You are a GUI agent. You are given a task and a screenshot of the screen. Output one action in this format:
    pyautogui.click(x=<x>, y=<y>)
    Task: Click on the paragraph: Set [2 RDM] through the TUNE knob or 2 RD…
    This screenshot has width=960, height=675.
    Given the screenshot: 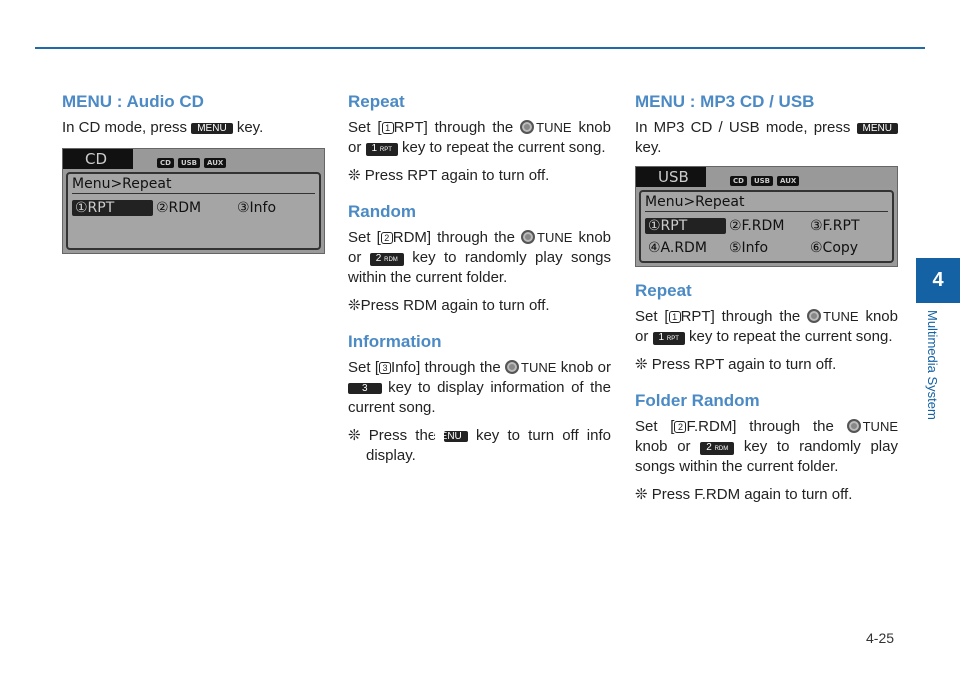 What is the action you would take?
    pyautogui.click(x=479, y=258)
    